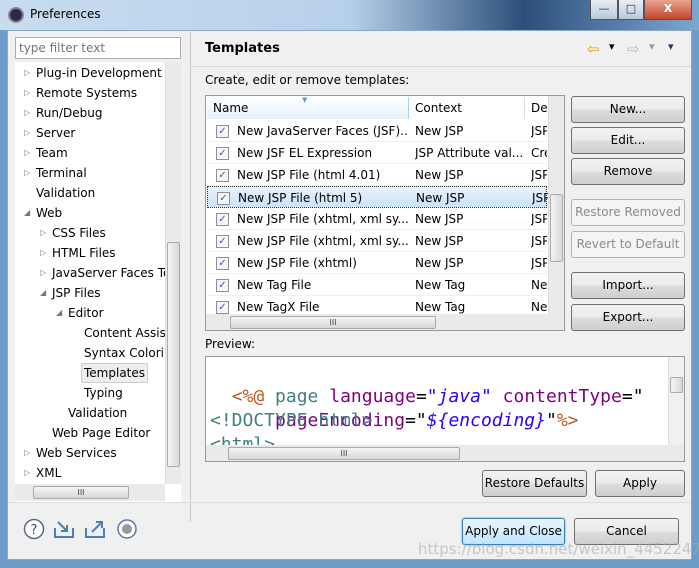 Image resolution: width=699 pixels, height=568 pixels. Describe the element at coordinates (98, 273) in the screenshot. I see `tree-item: ▷ JavaServer Faces Tools` at that location.